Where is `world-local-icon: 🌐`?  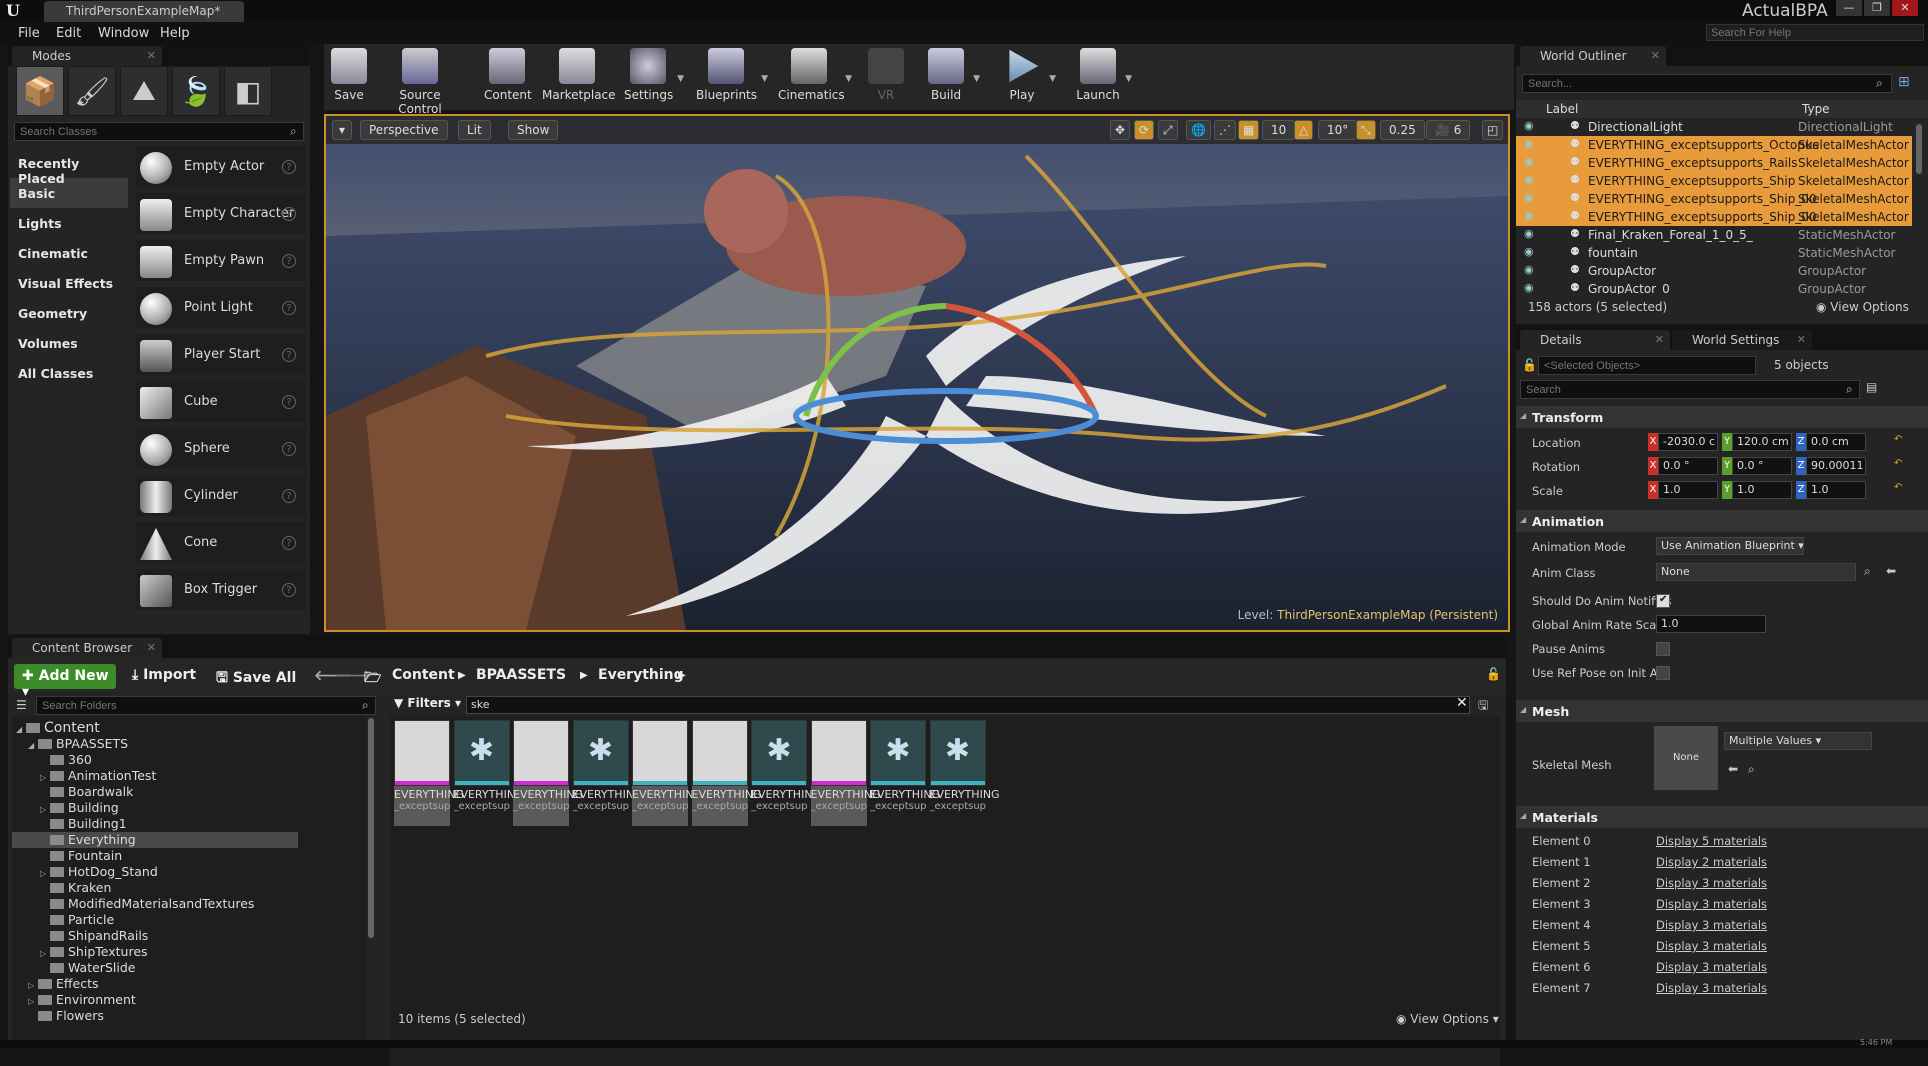
world-local-icon: 🌐 is located at coordinates (1198, 130).